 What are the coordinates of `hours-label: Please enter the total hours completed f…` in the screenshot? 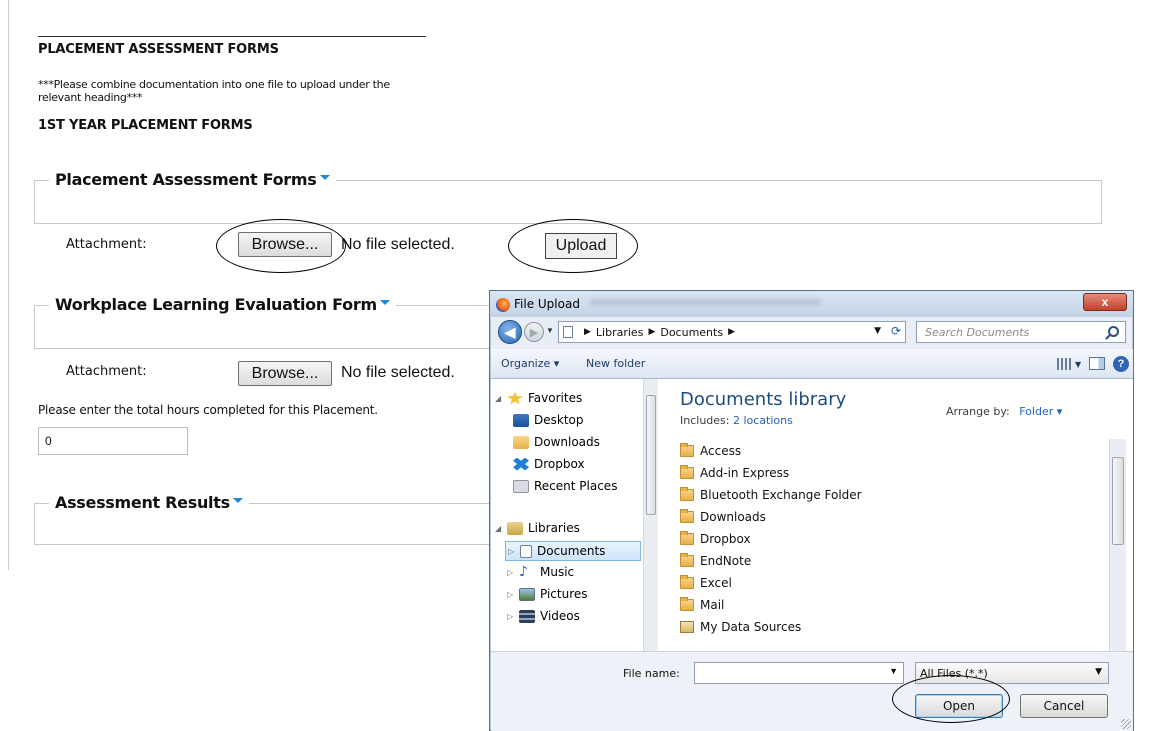 It's located at (208, 410).